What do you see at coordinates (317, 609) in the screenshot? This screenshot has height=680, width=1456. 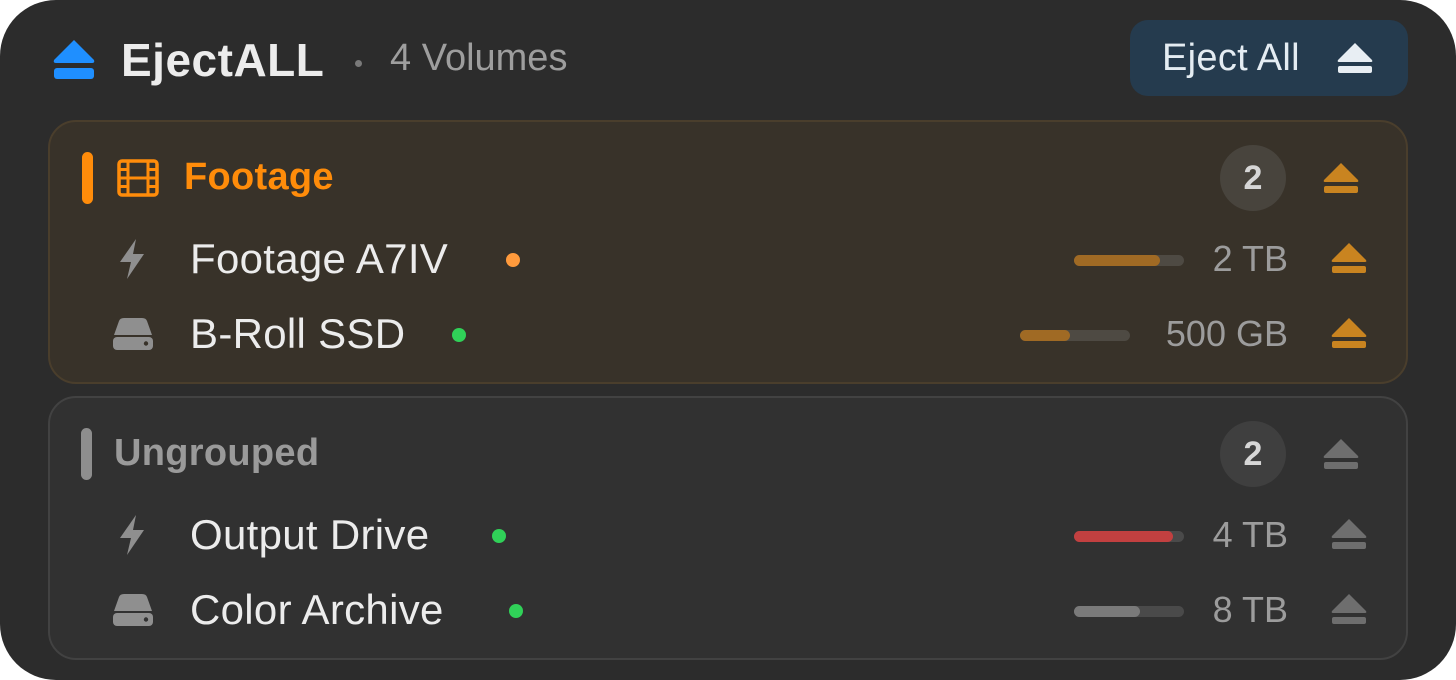 I see `volume-name: Color Archive` at bounding box center [317, 609].